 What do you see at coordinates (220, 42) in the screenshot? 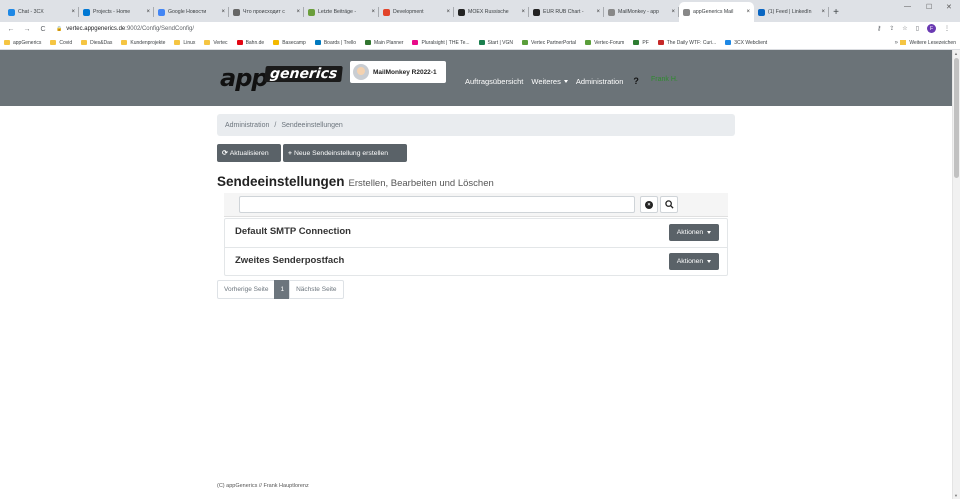
I see `bookmark-label: Vertec` at bounding box center [220, 42].